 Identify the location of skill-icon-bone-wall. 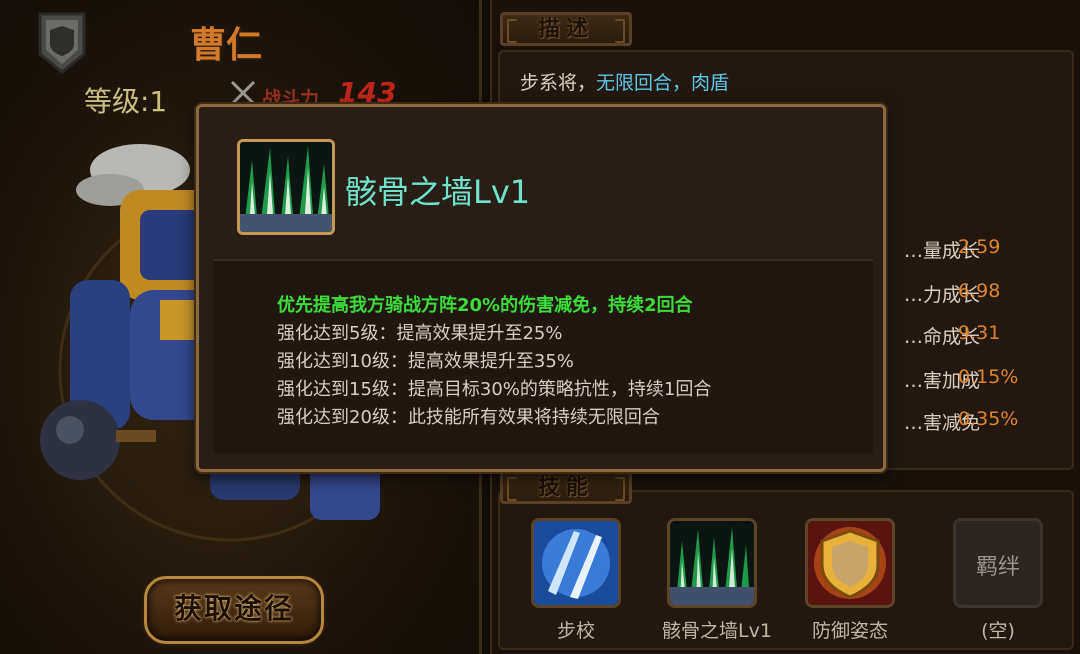
(712, 563).